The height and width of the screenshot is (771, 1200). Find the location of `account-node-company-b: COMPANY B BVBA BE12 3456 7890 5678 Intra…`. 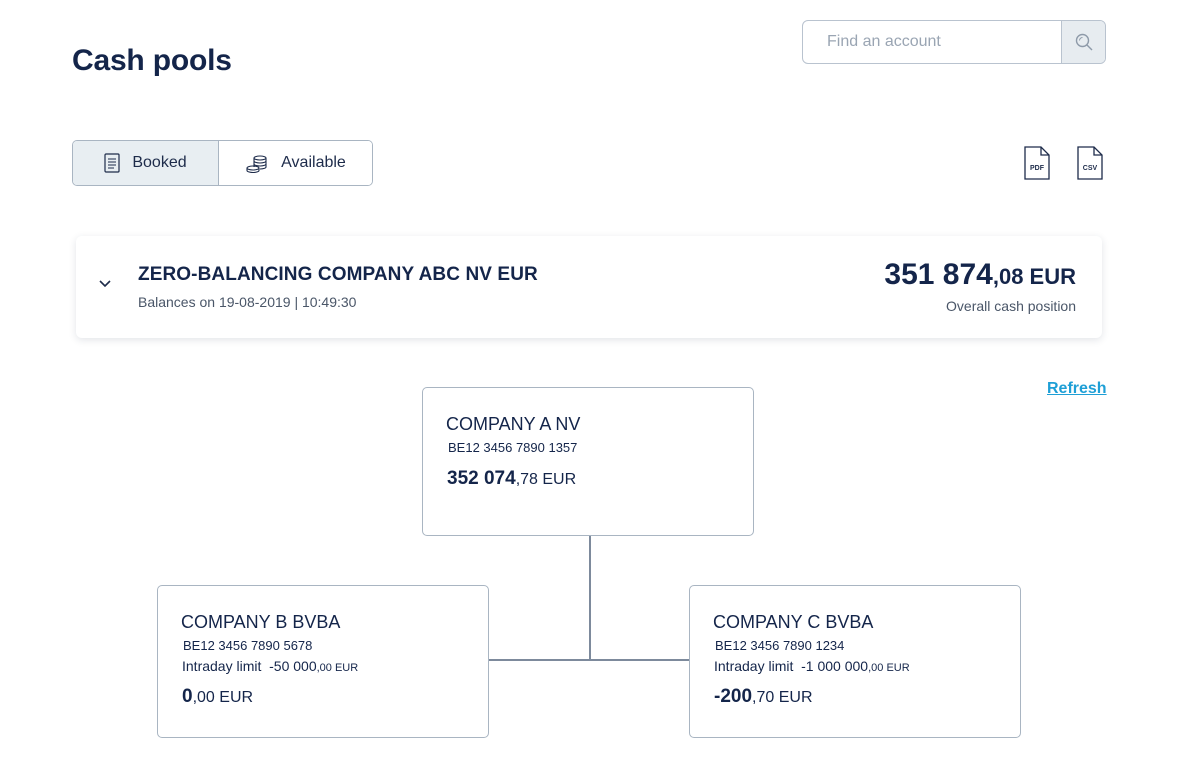

account-node-company-b: COMPANY B BVBA BE12 3456 7890 5678 Intra… is located at coordinates (323, 661).